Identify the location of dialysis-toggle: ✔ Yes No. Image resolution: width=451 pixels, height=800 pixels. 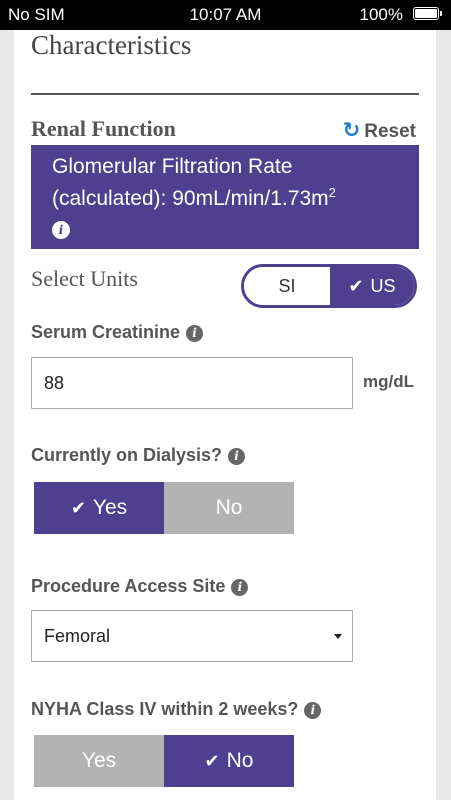
(164, 508).